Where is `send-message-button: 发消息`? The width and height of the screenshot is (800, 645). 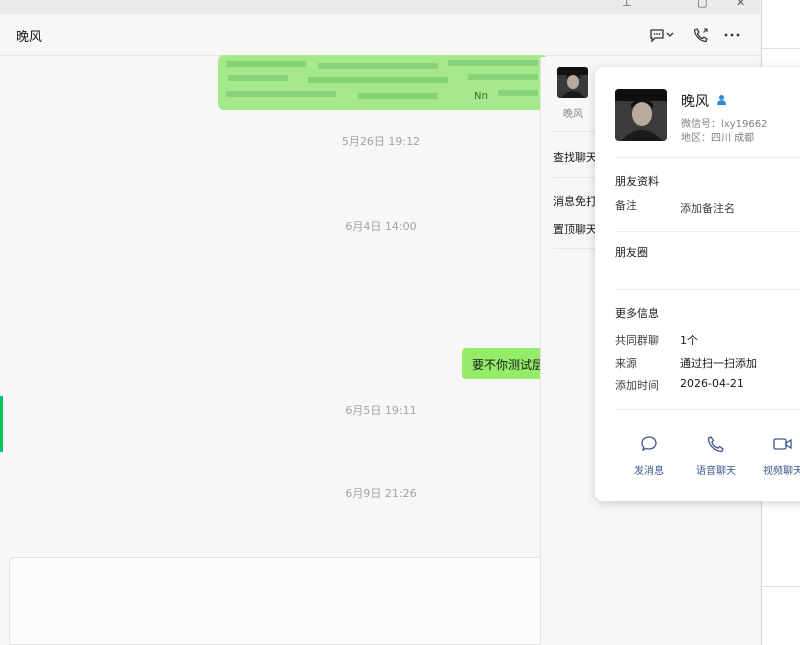 send-message-button: 发消息 is located at coordinates (649, 455).